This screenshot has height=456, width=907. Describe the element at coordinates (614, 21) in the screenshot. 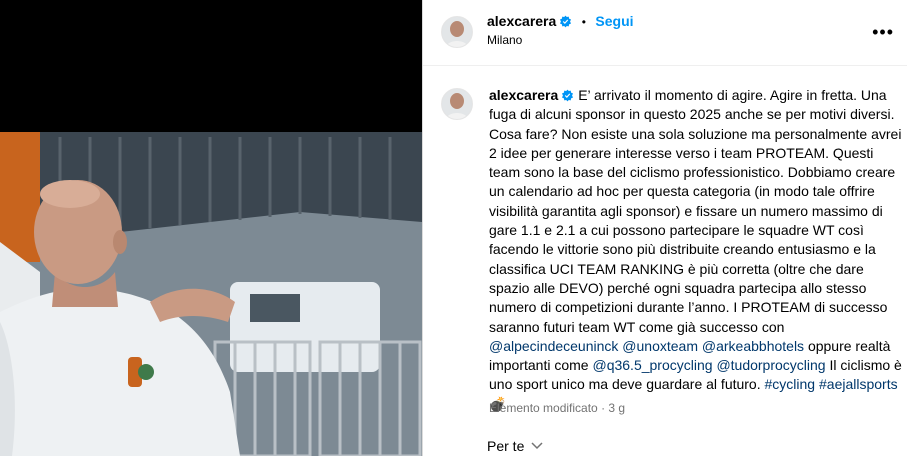

I see `follow-button: Segui` at that location.